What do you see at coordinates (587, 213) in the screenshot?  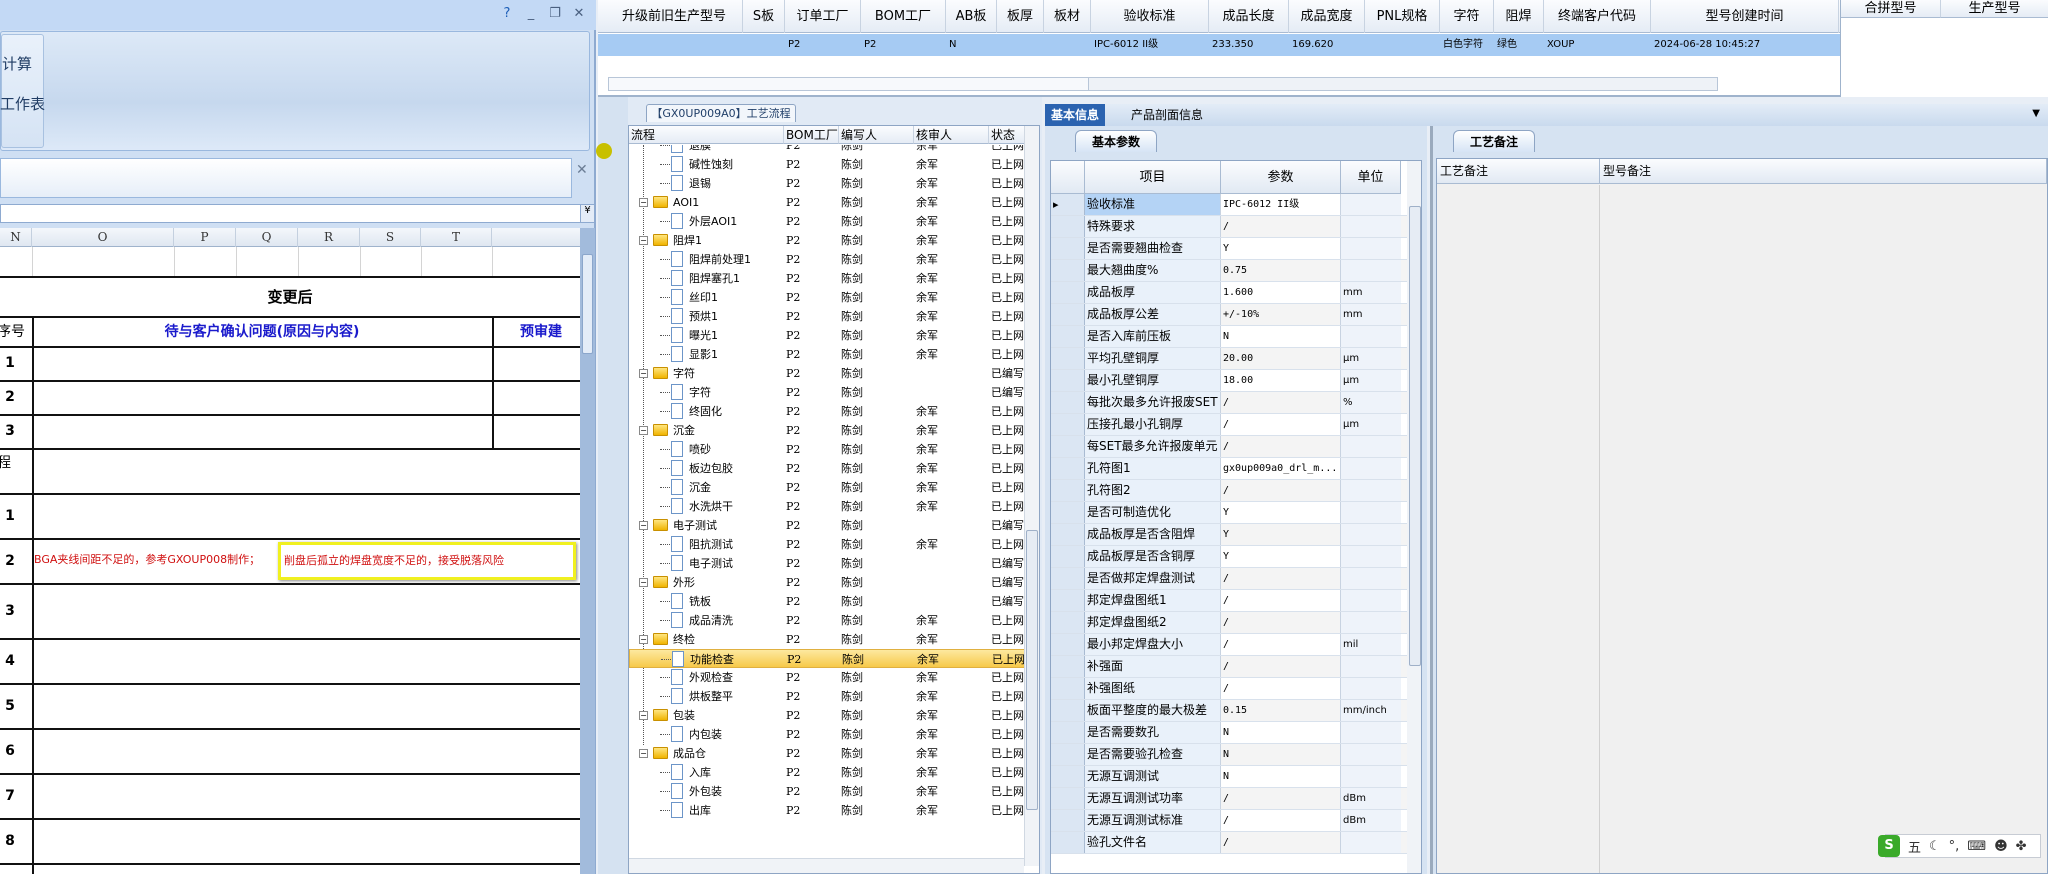 I see `expand-formula-icon: ¥` at bounding box center [587, 213].